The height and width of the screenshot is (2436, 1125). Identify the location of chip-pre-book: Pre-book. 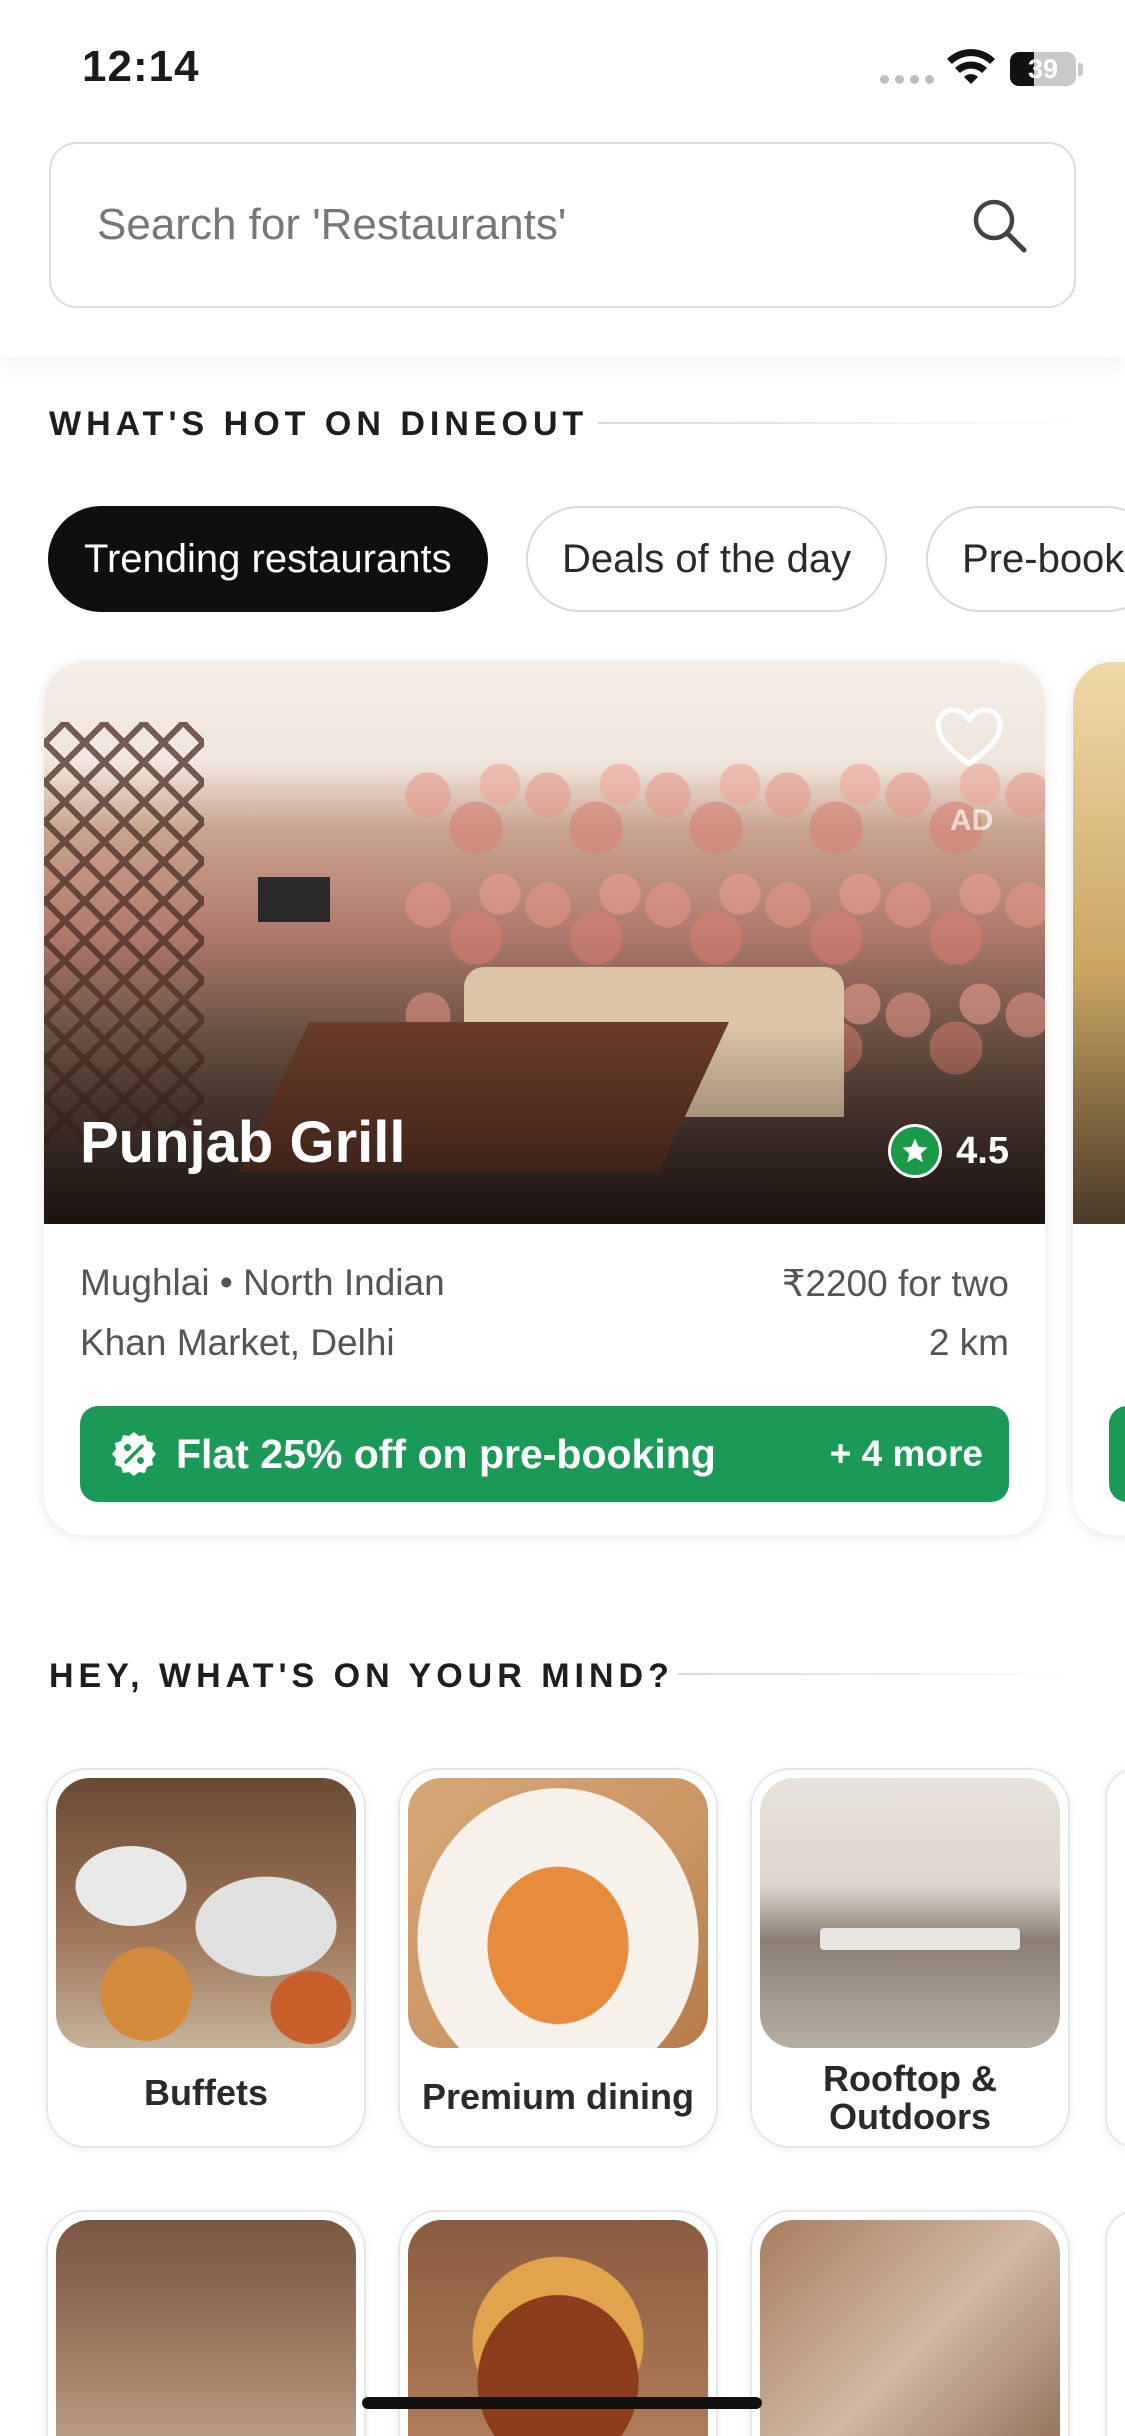
(1025, 559).